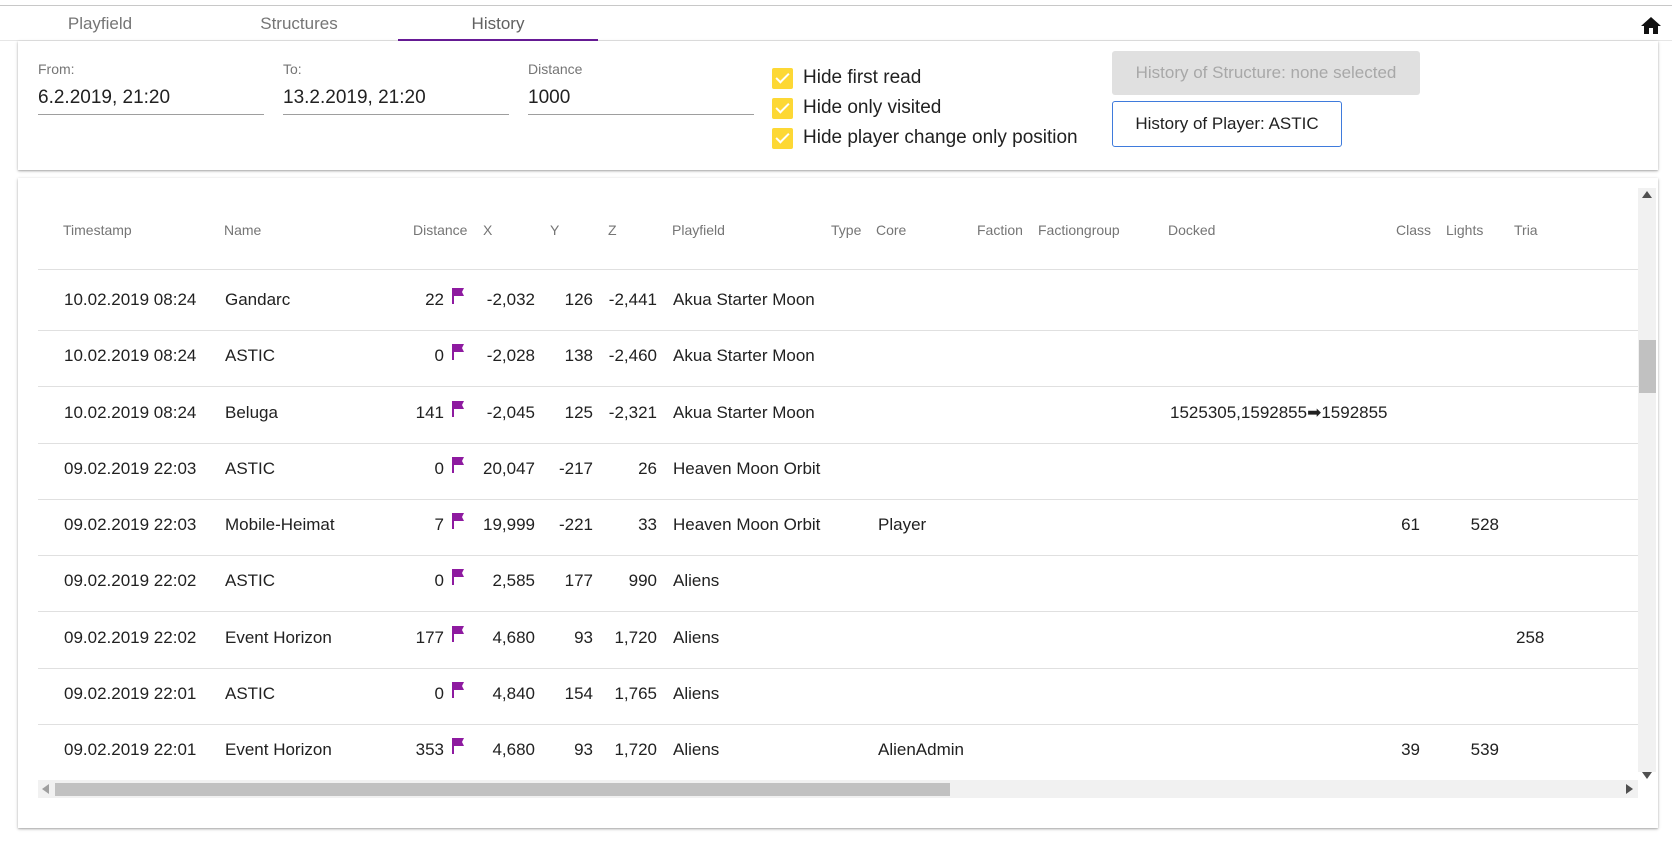 The height and width of the screenshot is (853, 1672). Describe the element at coordinates (242, 230) in the screenshot. I see `col-name: Name` at that location.